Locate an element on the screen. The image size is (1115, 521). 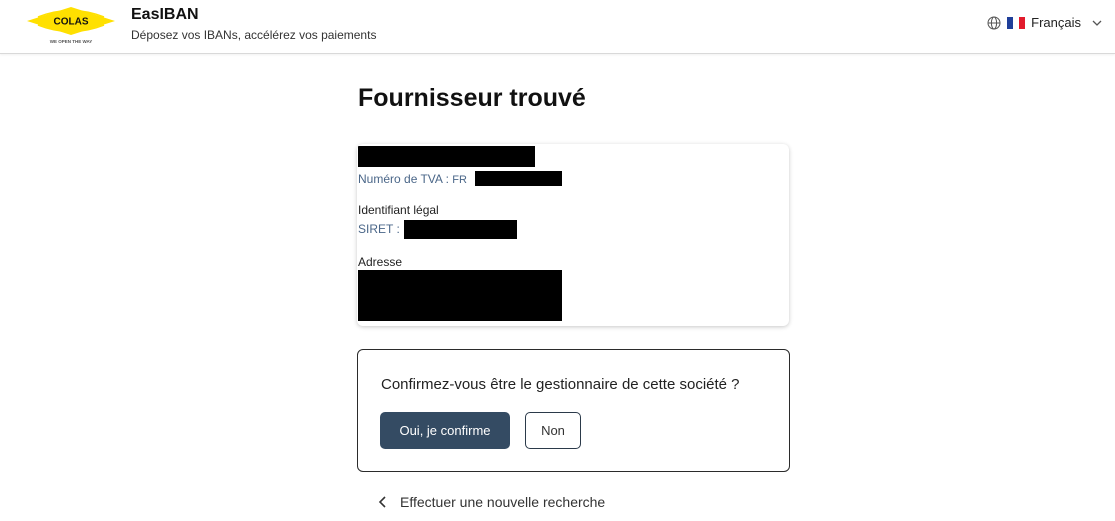
siret-label: SIRET : is located at coordinates (379, 229).